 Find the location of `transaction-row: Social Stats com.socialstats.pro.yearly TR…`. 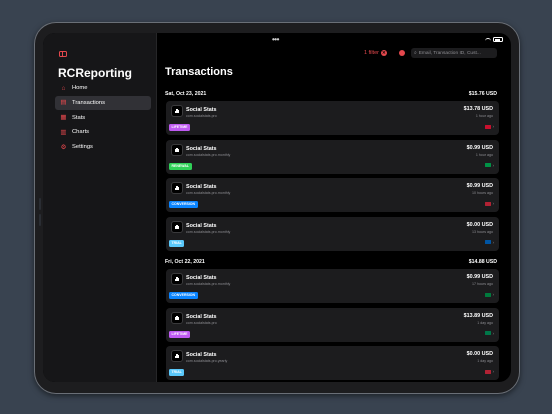

transaction-row: Social Stats com.socialstats.pro.yearly TR… is located at coordinates (332, 363).